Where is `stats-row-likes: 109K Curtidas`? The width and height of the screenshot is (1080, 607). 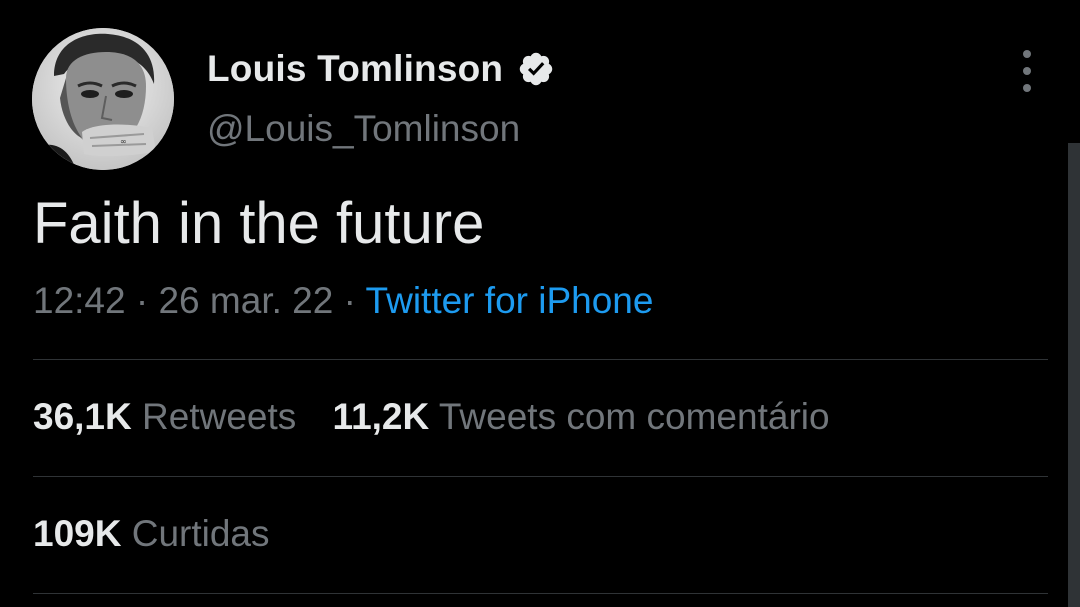 stats-row-likes: 109K Curtidas is located at coordinates (151, 534).